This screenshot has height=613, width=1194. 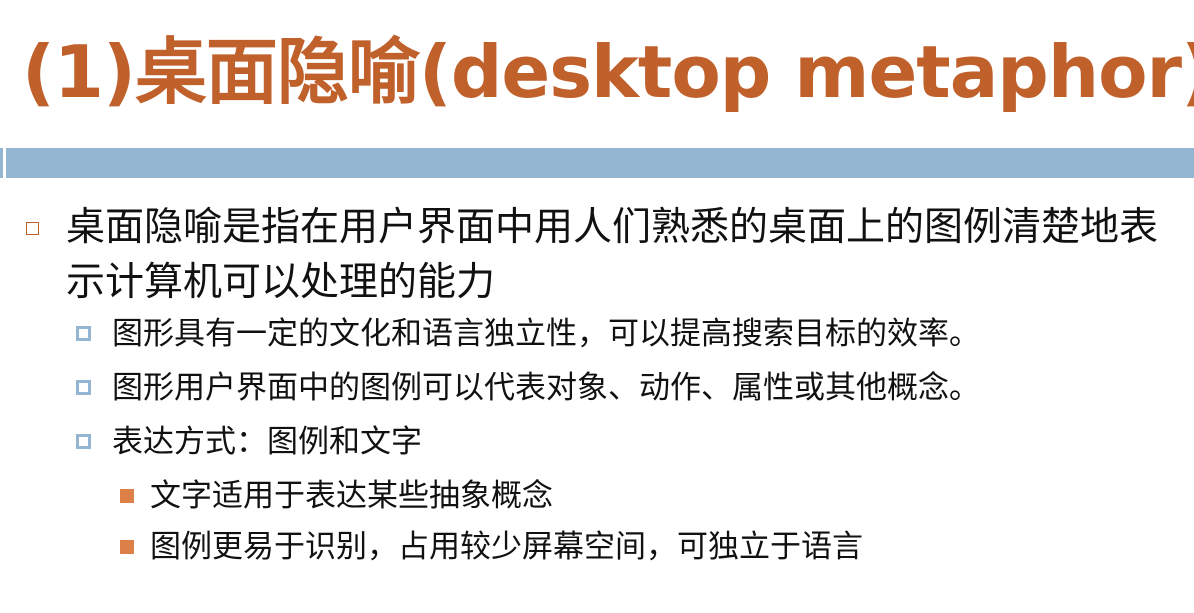 What do you see at coordinates (267, 442) in the screenshot?
I see `bullet-level2-text: 表达方式：图例和文字` at bounding box center [267, 442].